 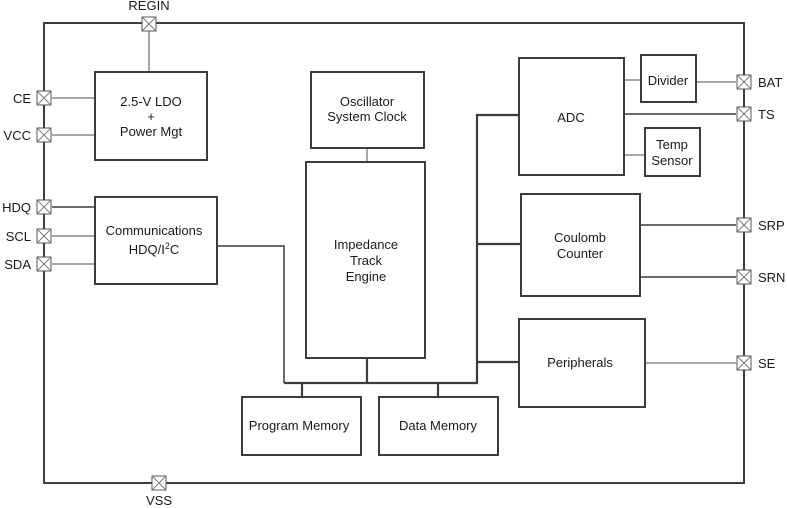 I want to click on ite-label-1: Impedance, so click(x=366, y=244).